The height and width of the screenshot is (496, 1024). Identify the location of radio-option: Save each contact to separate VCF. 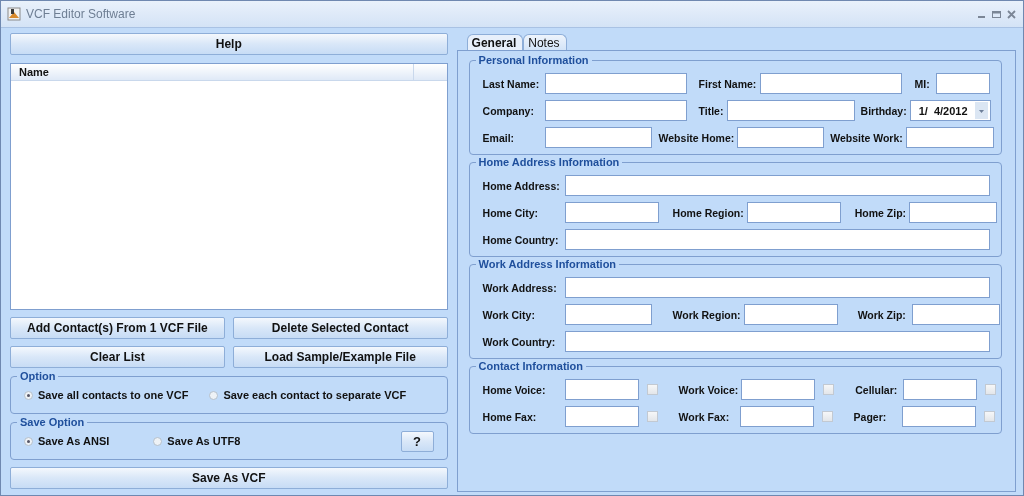
(308, 395).